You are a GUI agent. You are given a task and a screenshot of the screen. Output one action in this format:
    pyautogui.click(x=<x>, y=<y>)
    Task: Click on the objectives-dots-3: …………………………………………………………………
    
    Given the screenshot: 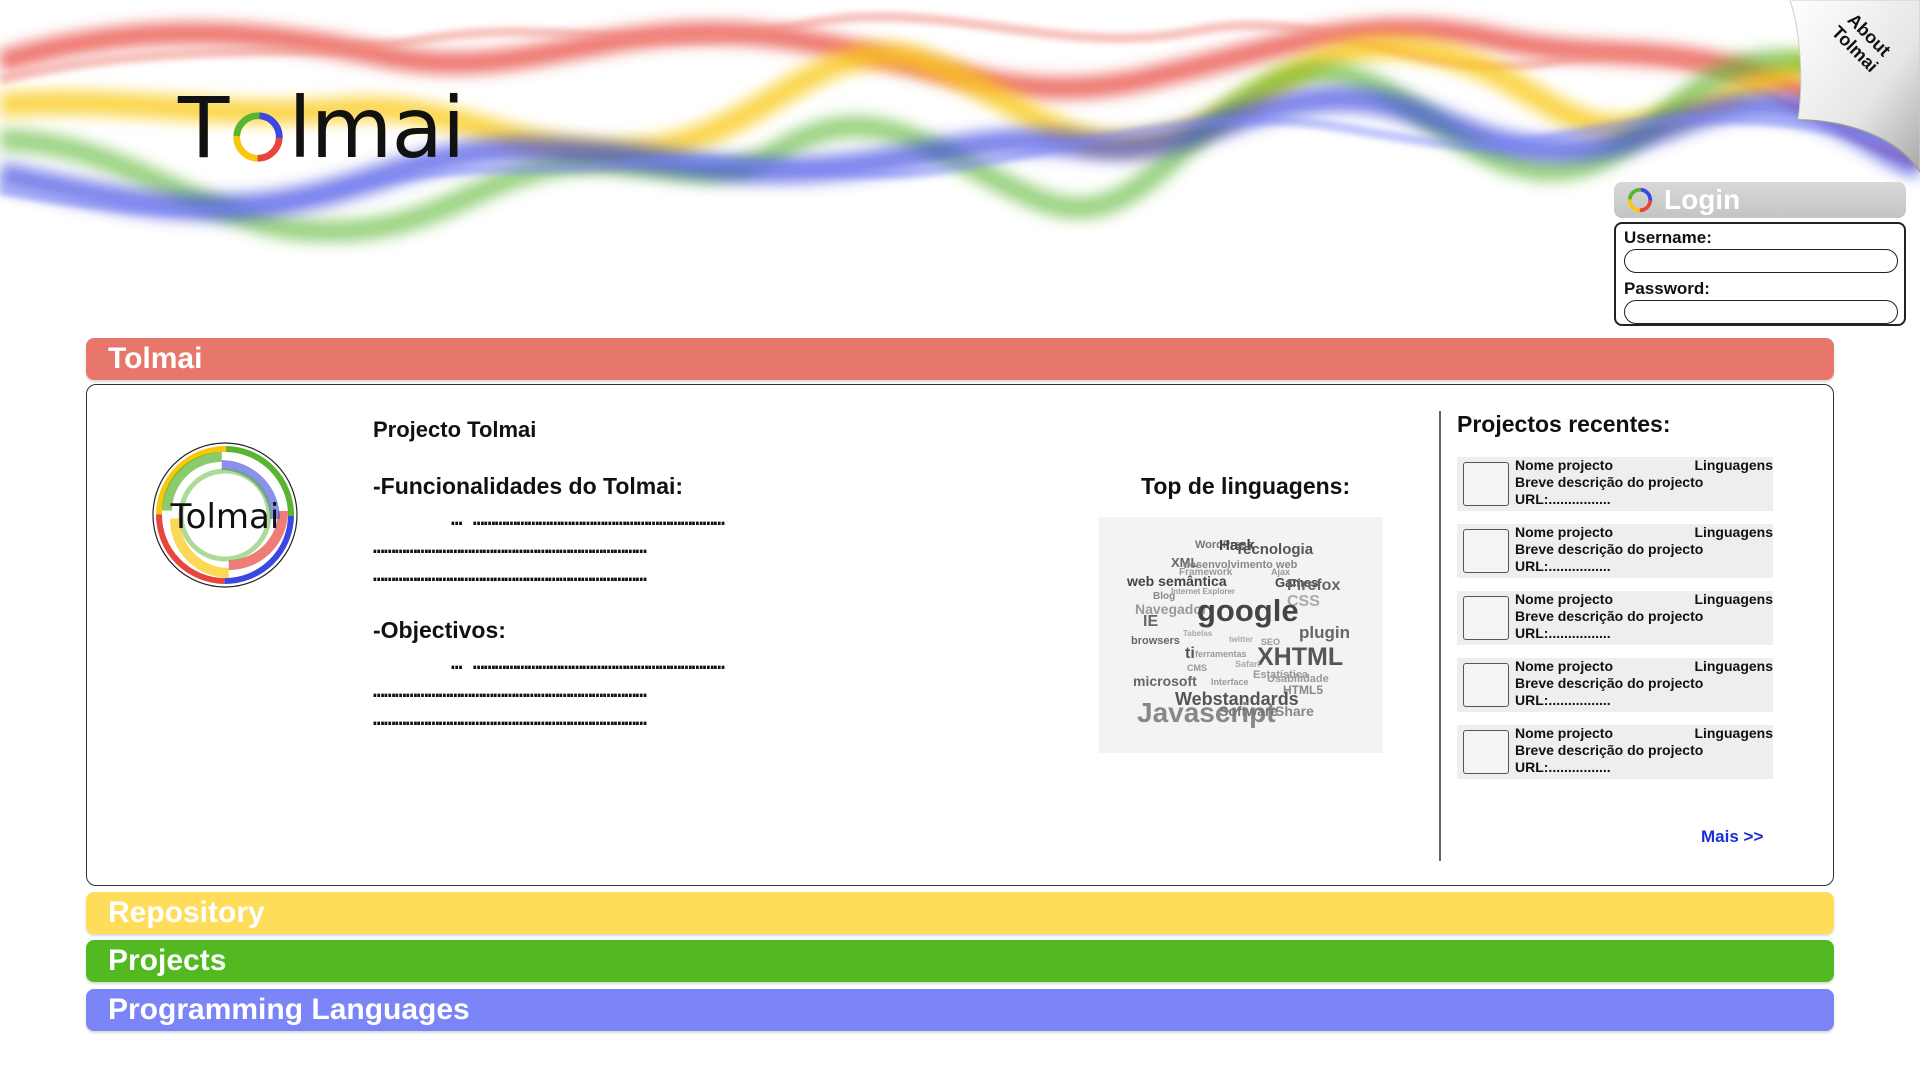 What is the action you would take?
    pyautogui.click(x=510, y=719)
    